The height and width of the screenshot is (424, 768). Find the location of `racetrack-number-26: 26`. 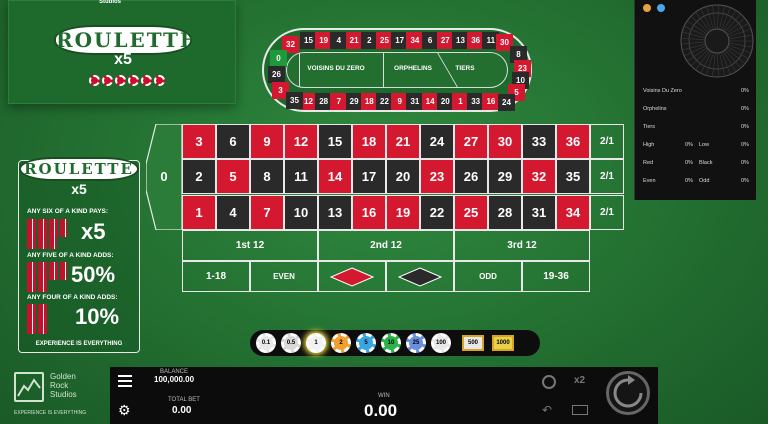

racetrack-number-26: 26 is located at coordinates (276, 74).